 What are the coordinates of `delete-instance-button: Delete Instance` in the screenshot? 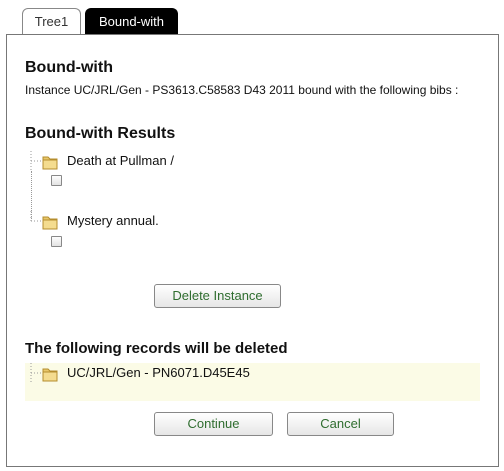 It's located at (217, 296).